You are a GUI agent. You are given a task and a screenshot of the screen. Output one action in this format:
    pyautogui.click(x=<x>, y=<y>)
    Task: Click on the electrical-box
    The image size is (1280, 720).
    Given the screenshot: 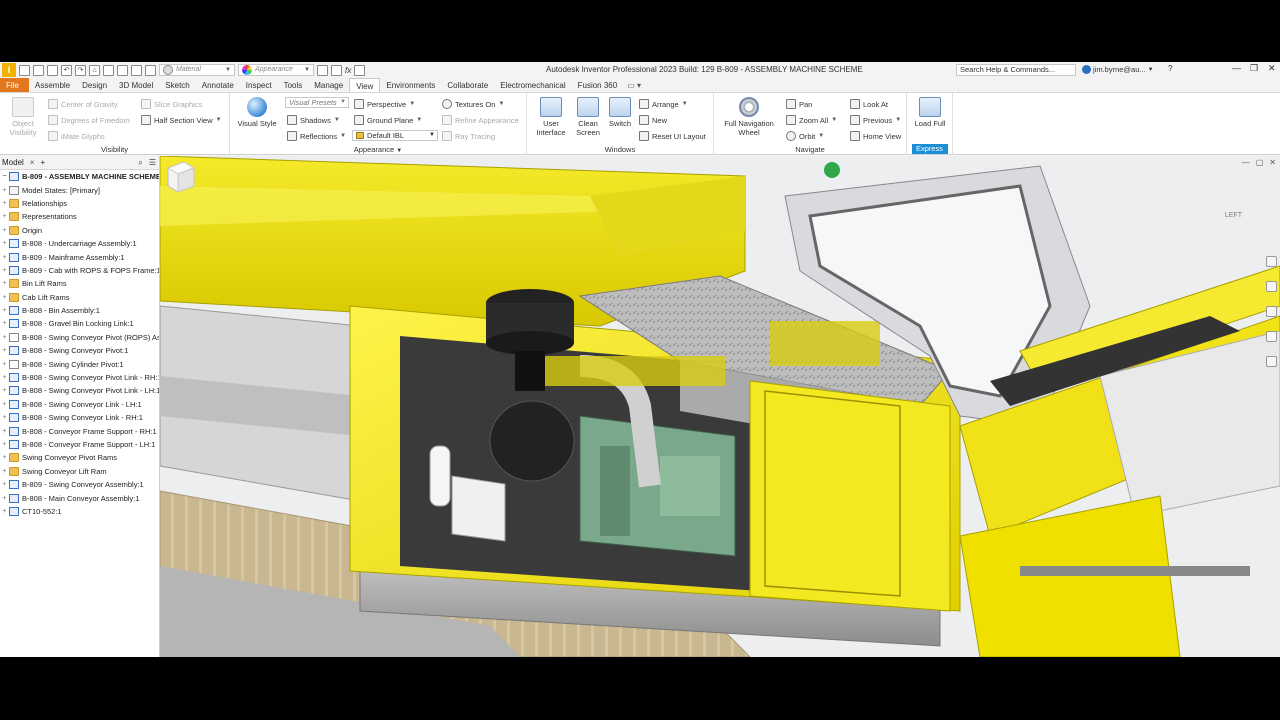 What is the action you would take?
    pyautogui.click(x=478, y=508)
    